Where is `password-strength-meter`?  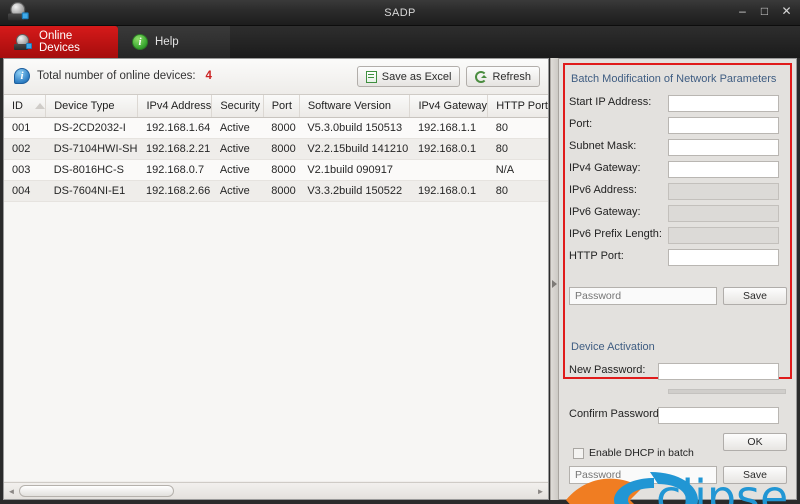 password-strength-meter is located at coordinates (727, 391).